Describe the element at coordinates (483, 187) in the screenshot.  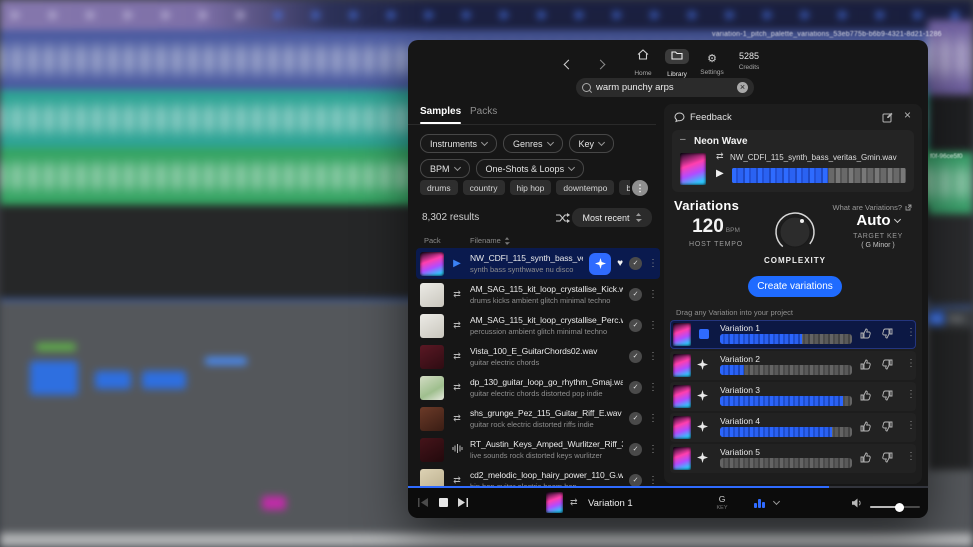
I see `chip-country: country` at that location.